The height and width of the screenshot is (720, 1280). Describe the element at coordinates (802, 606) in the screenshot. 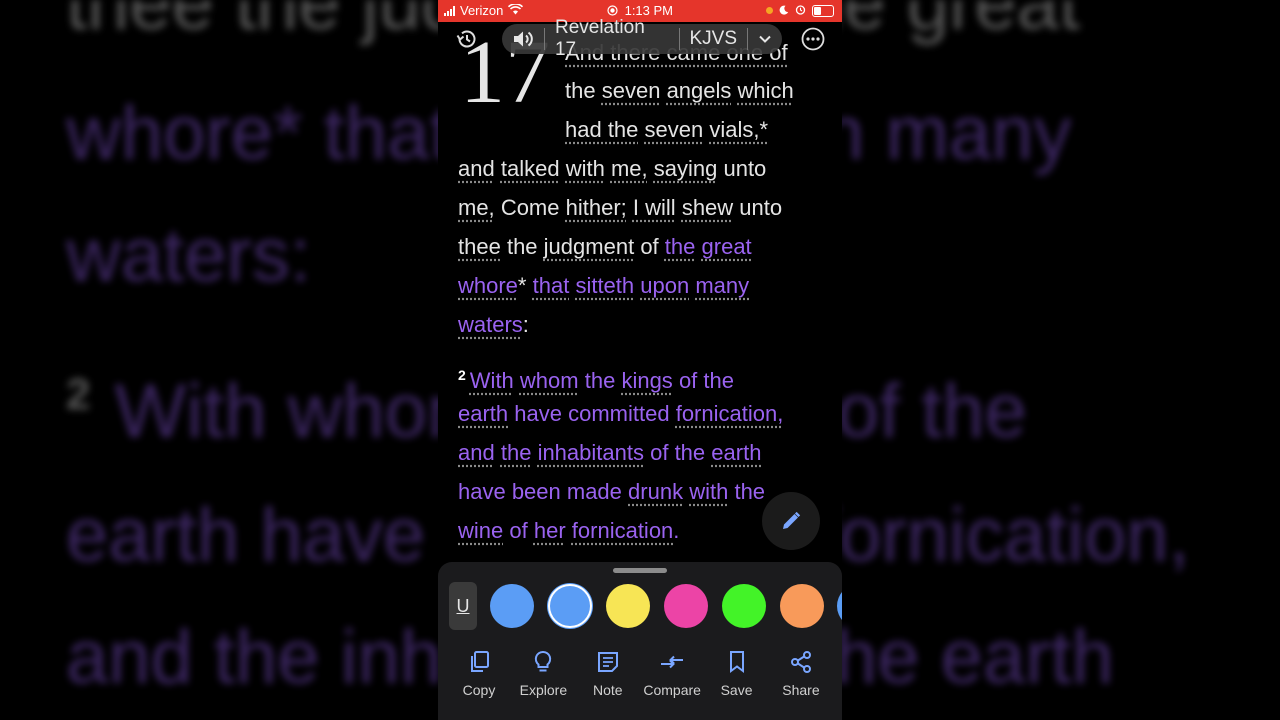

I see `color-swatch-orange` at that location.